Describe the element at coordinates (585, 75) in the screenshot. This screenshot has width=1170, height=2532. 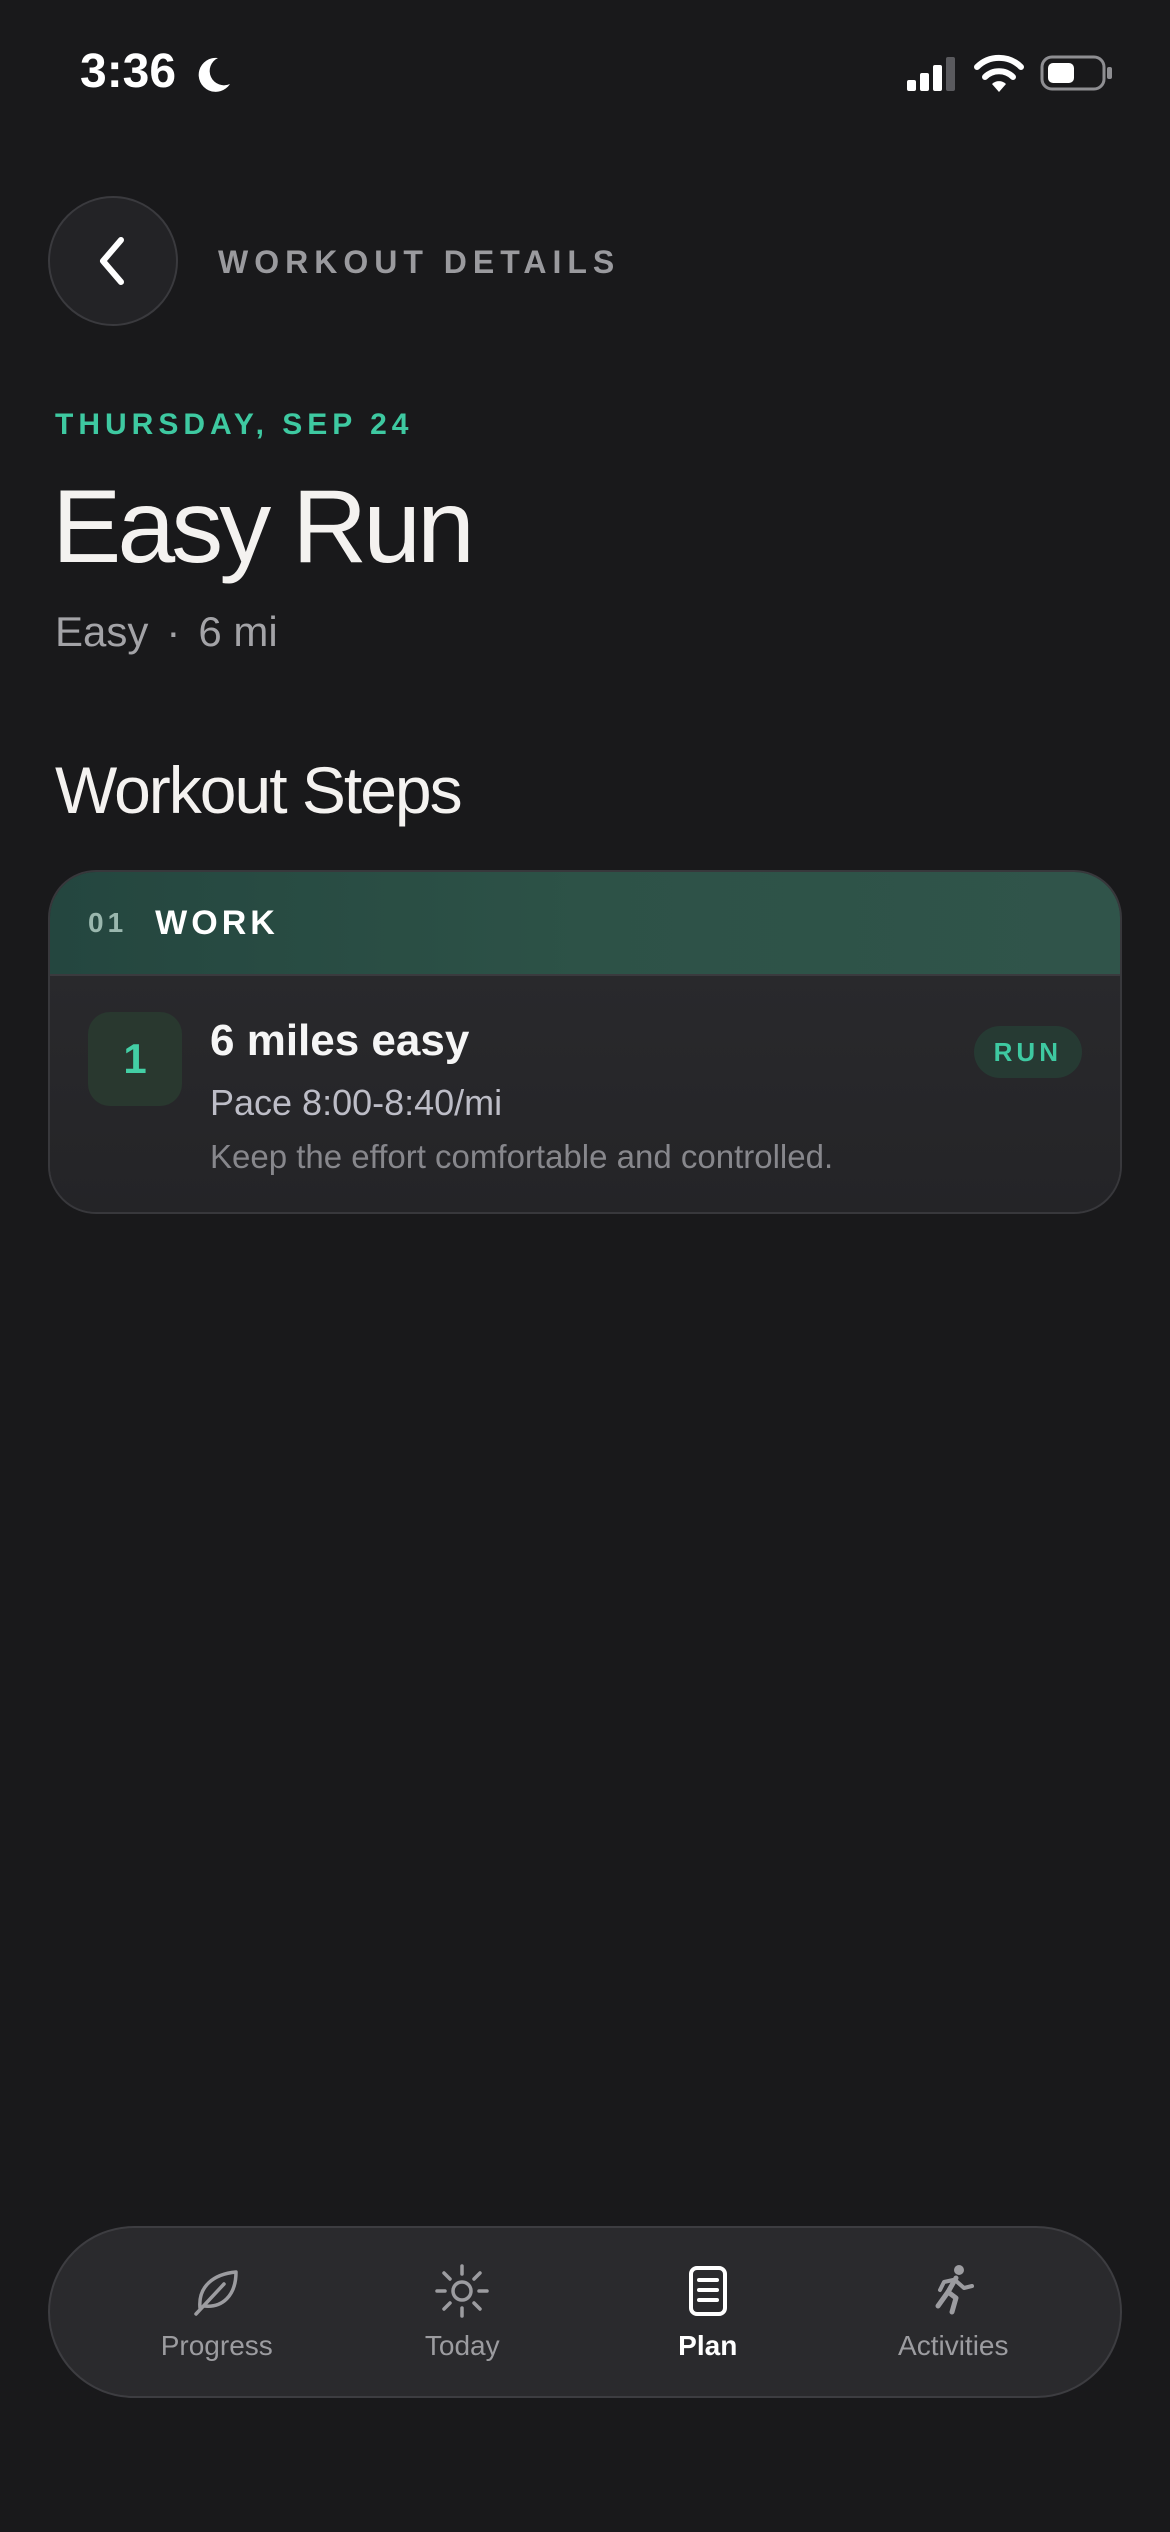
I see `status-bar: 3:36` at that location.